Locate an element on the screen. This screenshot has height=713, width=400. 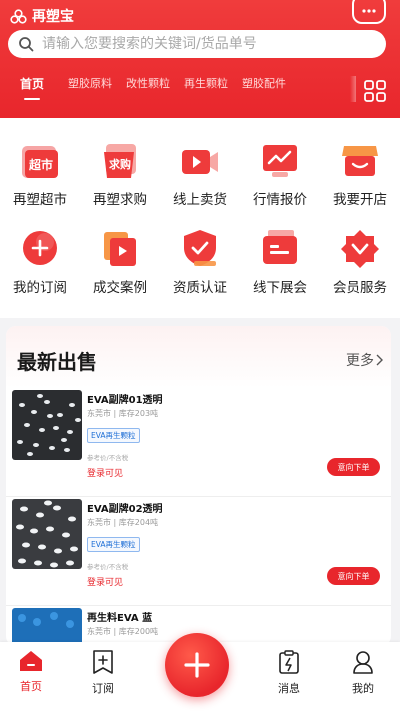
tab-modified-pellets: 改性颗粒 is located at coordinates (148, 90).